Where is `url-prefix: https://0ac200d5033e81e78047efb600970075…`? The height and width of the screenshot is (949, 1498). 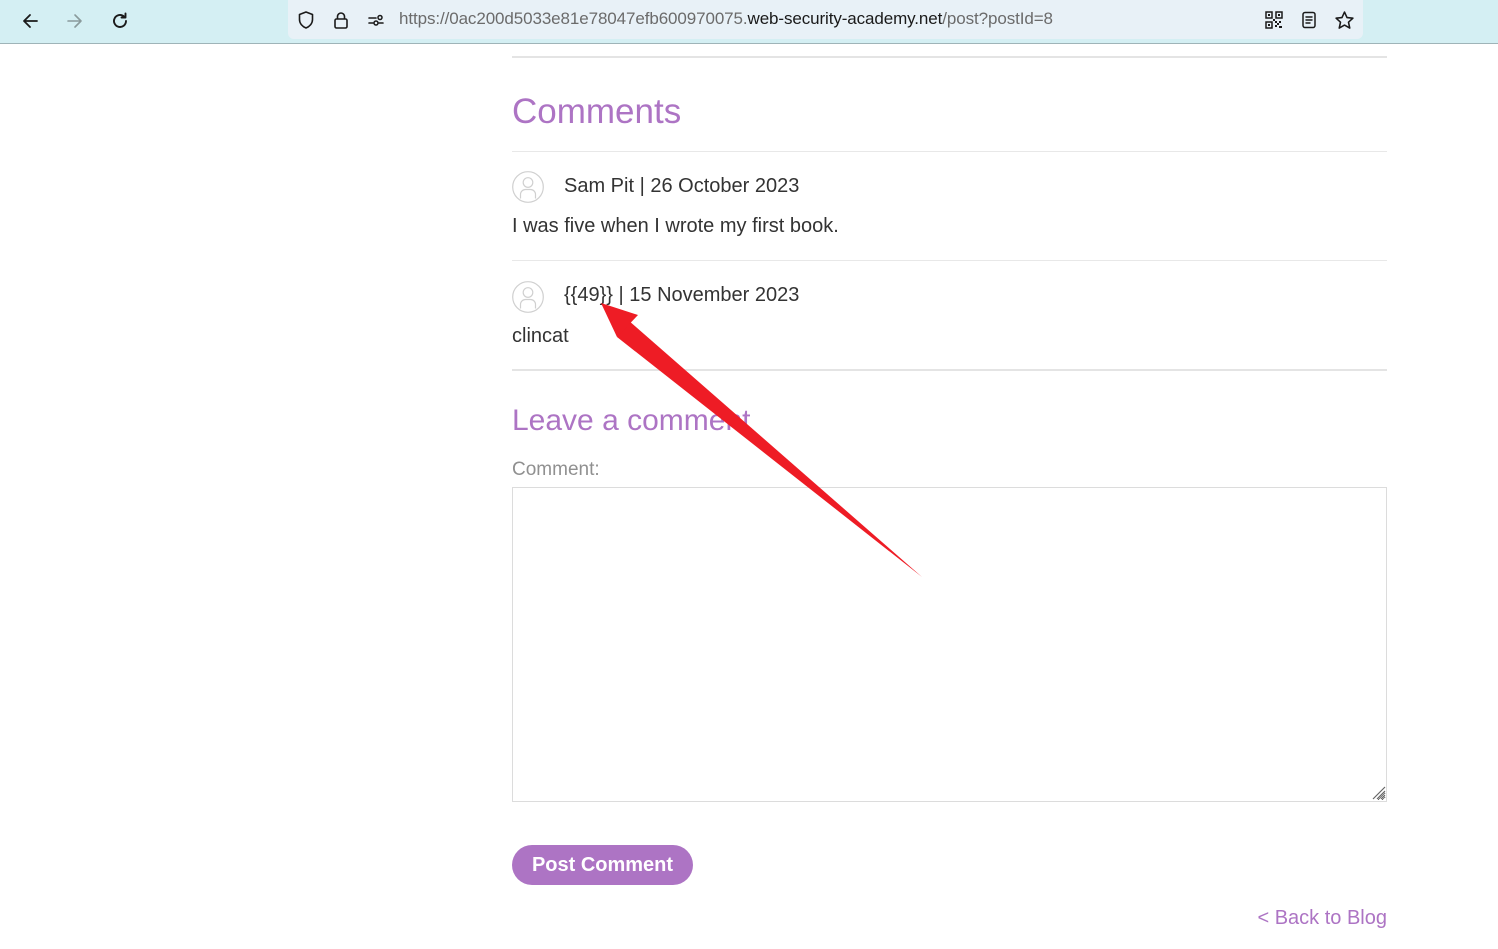 url-prefix: https://0ac200d5033e81e78047efb600970075… is located at coordinates (573, 18).